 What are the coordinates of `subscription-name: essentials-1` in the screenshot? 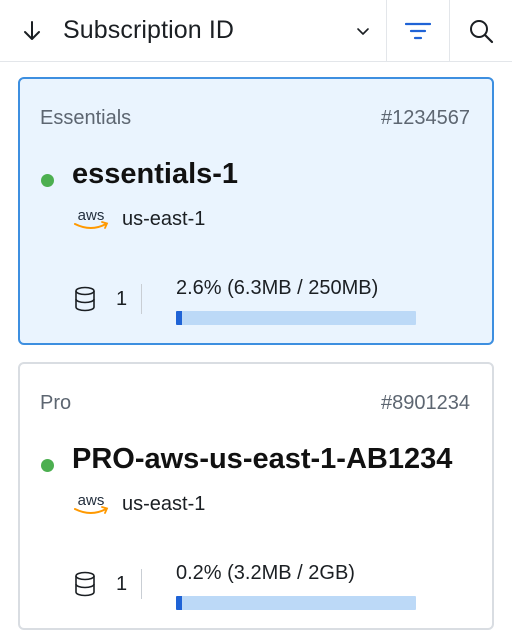 It's located at (155, 174).